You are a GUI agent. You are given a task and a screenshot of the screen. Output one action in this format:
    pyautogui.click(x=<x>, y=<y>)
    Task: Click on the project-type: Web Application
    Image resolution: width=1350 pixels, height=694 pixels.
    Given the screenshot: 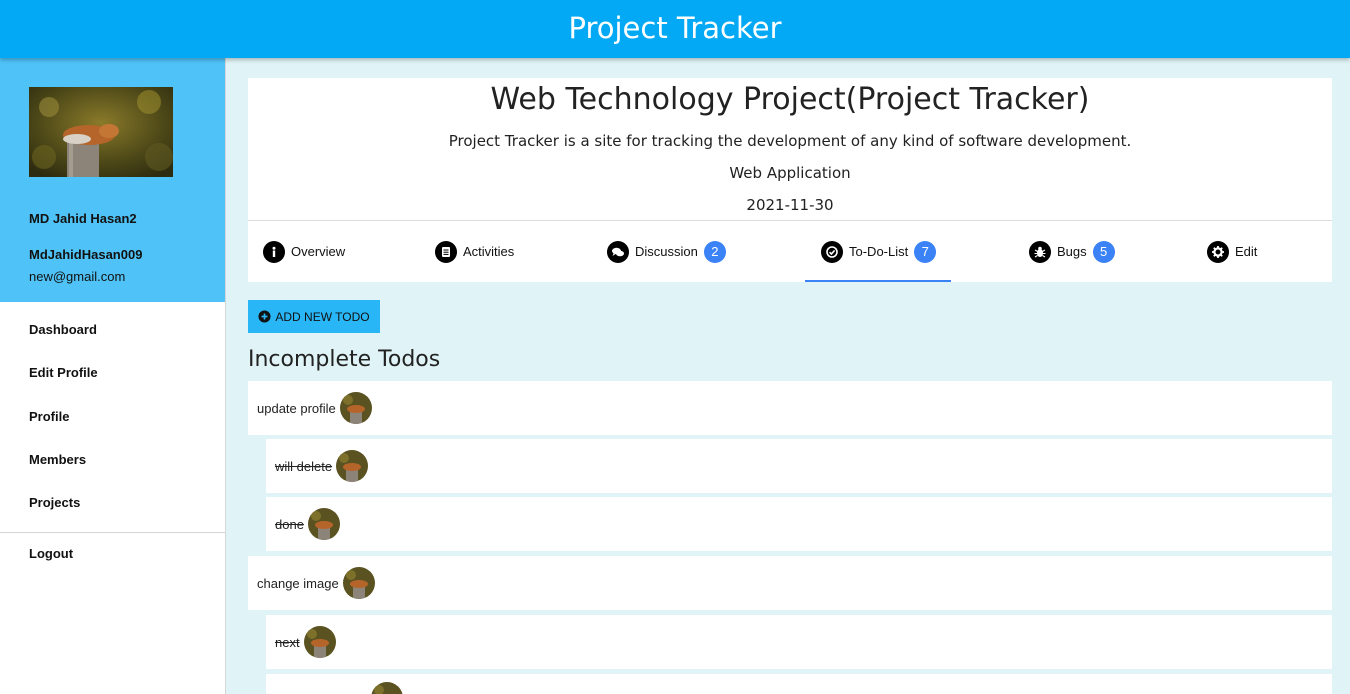 What is the action you would take?
    pyautogui.click(x=790, y=173)
    